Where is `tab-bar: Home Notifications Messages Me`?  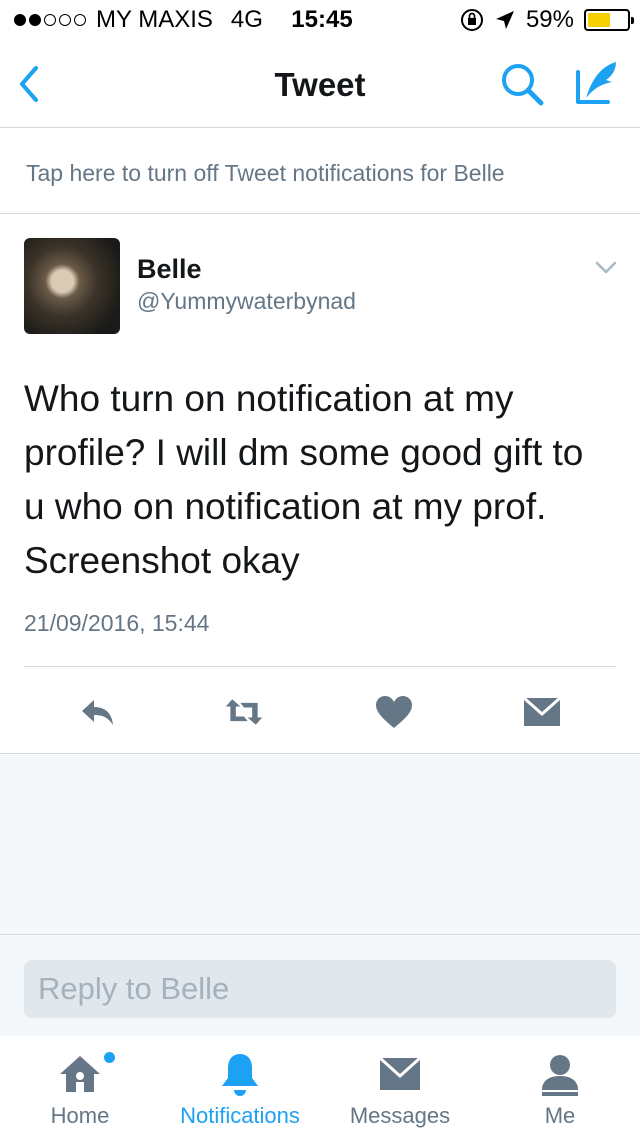
tab-bar: Home Notifications Messages Me is located at coordinates (320, 1086).